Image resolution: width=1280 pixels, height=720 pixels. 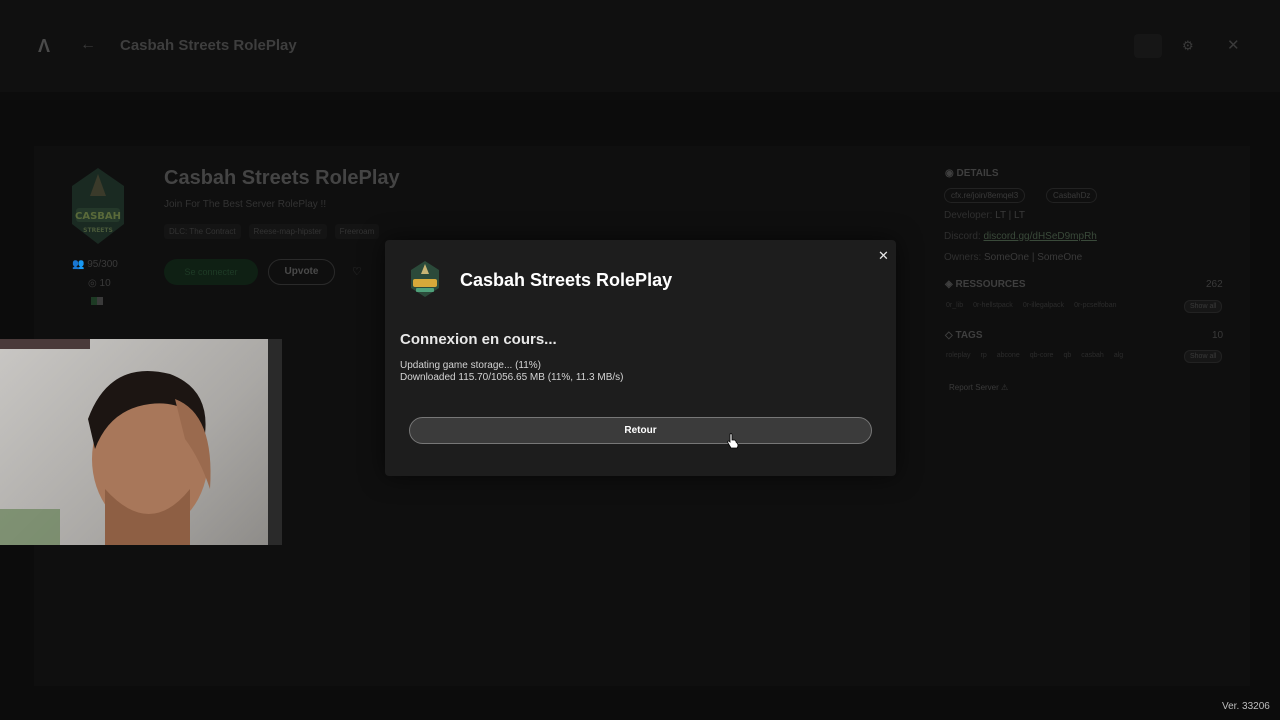 I want to click on server-logo-subtext: STREETS, so click(x=98, y=230).